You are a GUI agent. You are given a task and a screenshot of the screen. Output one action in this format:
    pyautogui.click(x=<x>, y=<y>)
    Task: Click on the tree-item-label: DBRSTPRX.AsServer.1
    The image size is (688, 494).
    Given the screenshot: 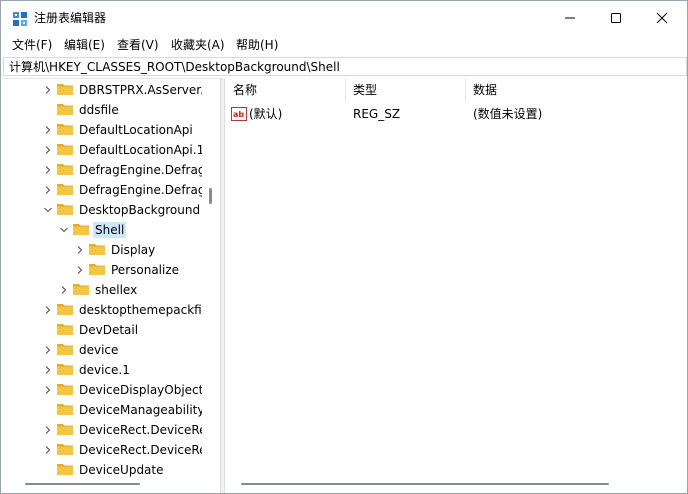 What is the action you would take?
    pyautogui.click(x=139, y=90)
    